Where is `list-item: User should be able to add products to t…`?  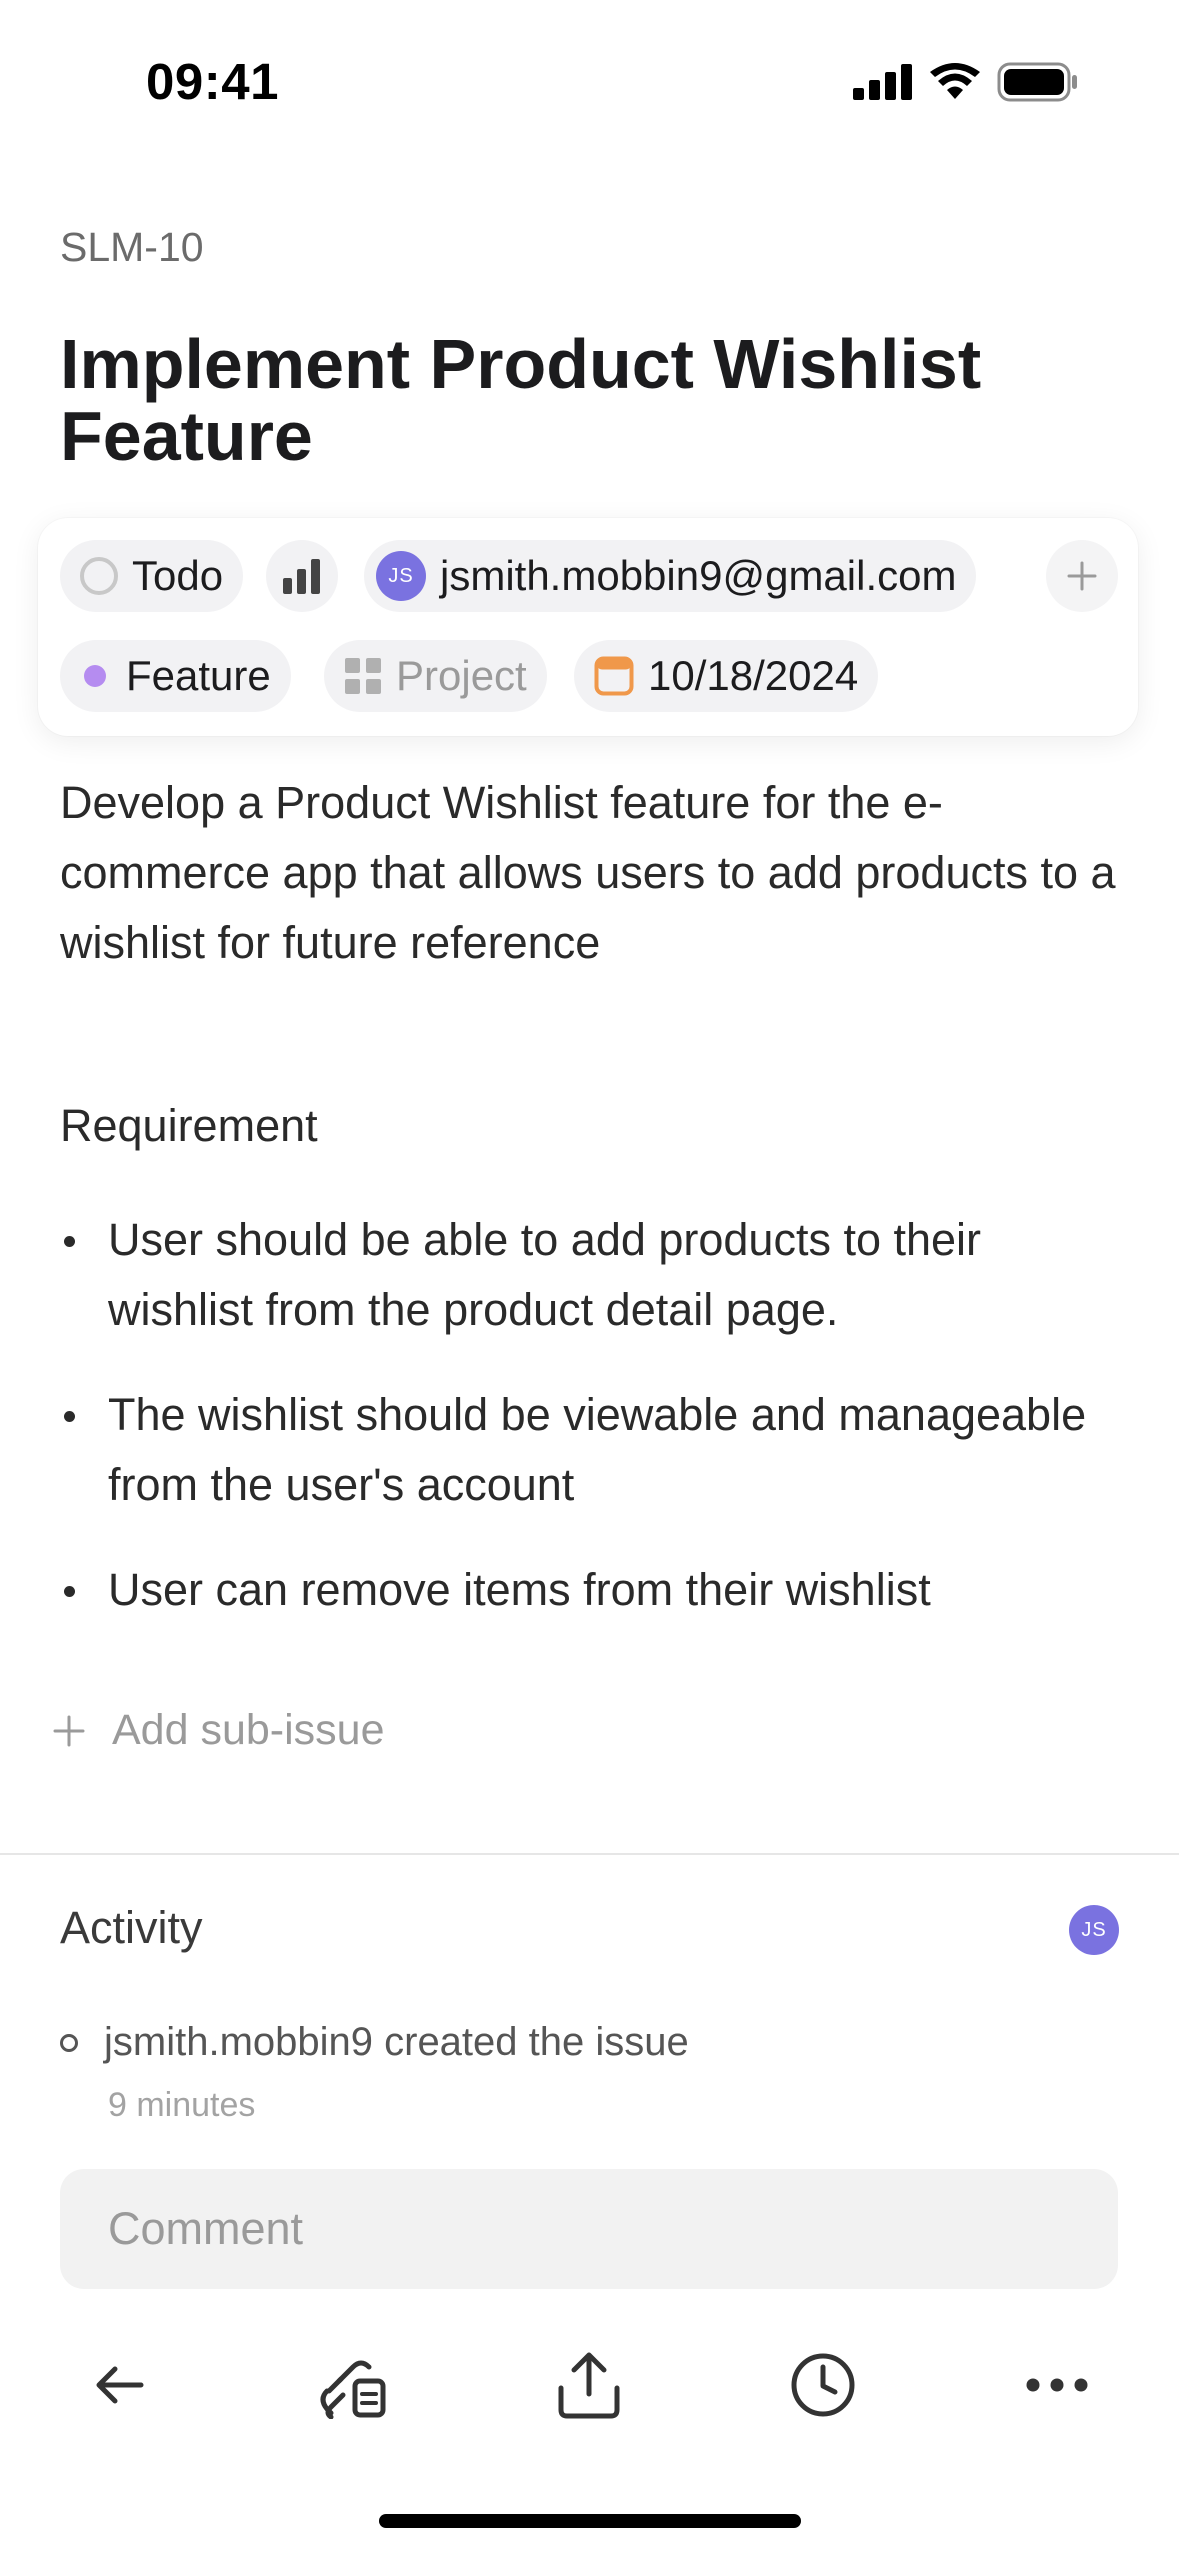
list-item: User should be able to add products to t… is located at coordinates (590, 1275).